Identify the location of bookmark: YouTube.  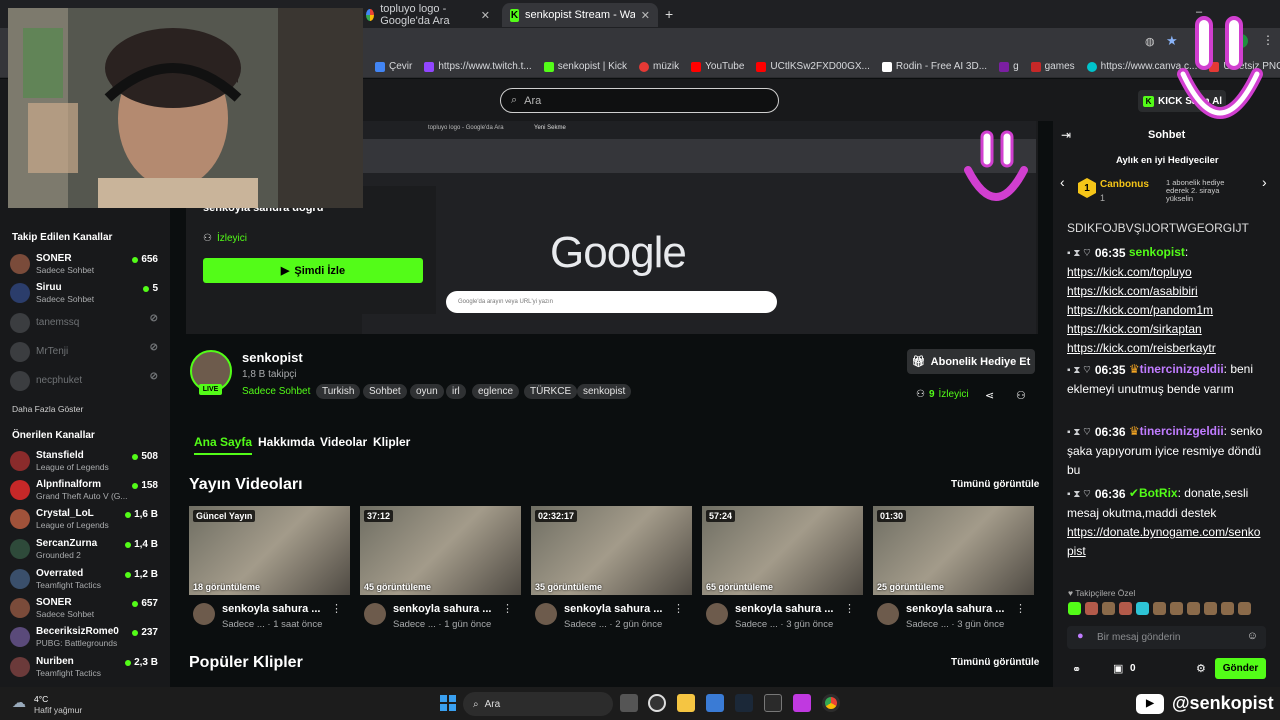
(717, 66).